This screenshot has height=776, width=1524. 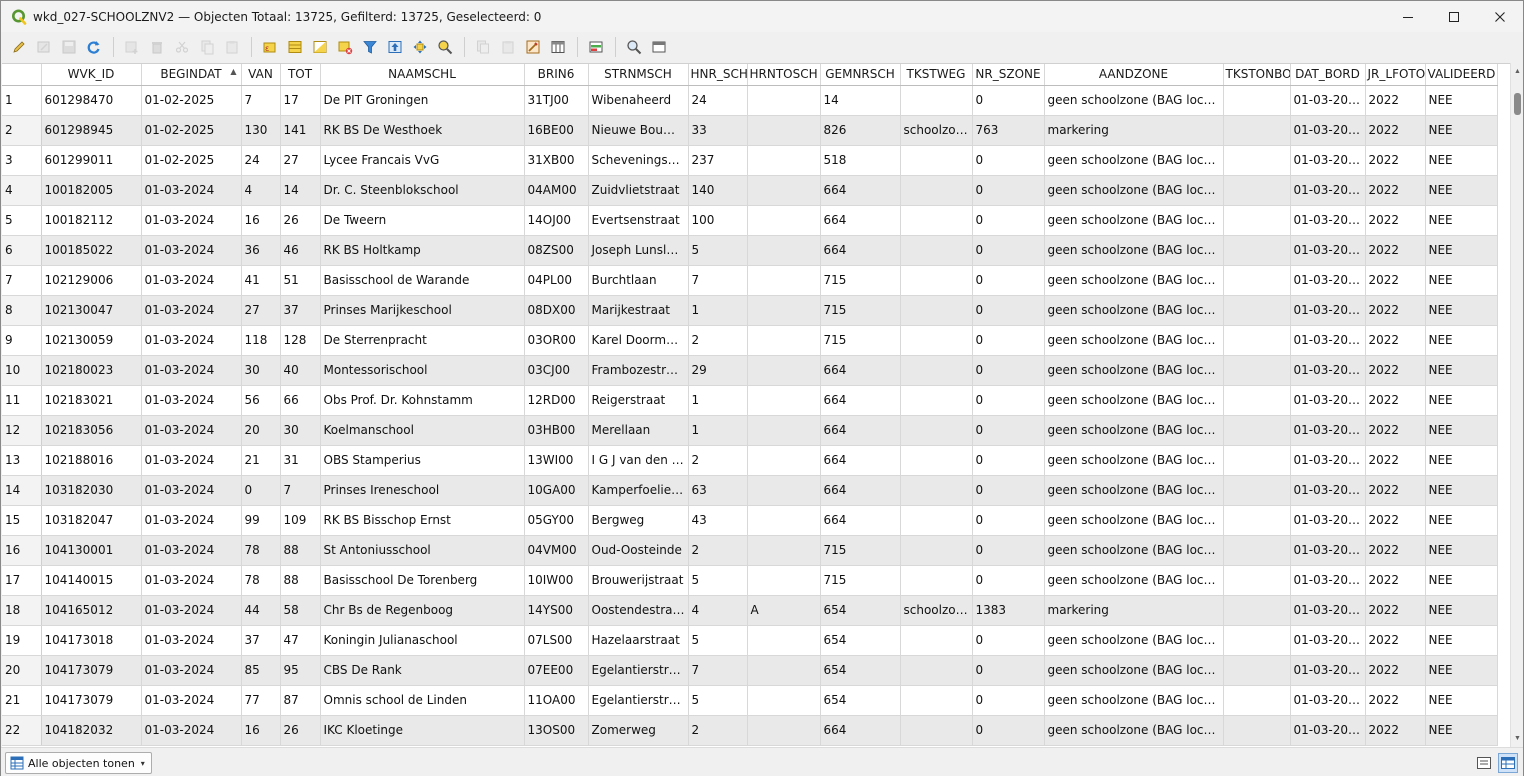 What do you see at coordinates (556, 100) in the screenshot?
I see `cell-brin6: 31TJ00` at bounding box center [556, 100].